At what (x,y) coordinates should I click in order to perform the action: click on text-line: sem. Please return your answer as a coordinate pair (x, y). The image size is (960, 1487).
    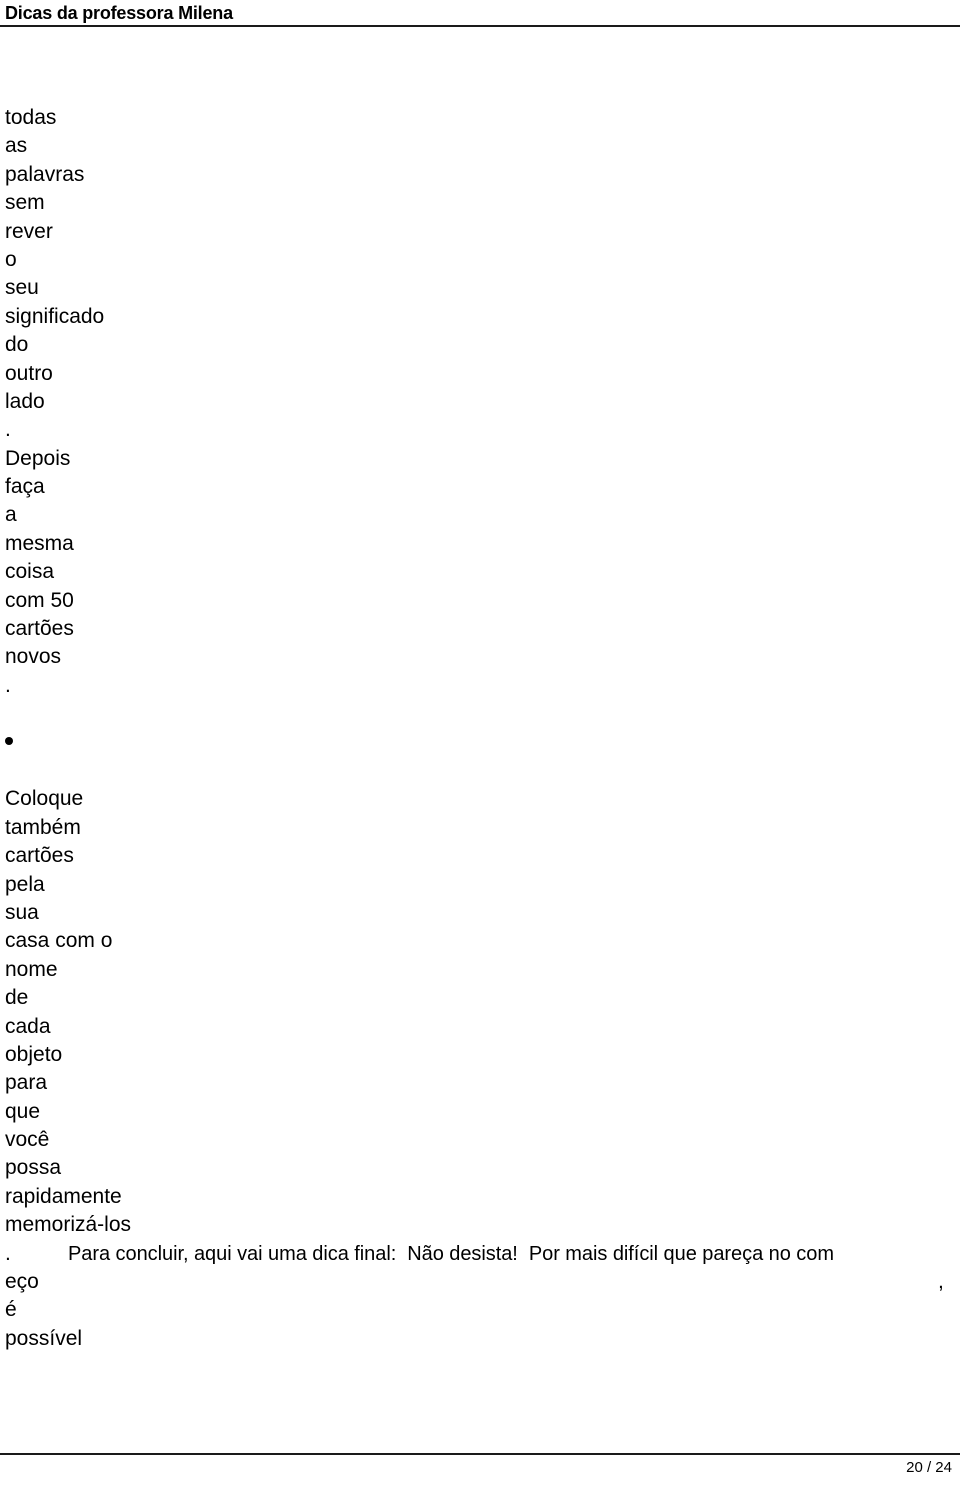
    Looking at the image, I should click on (25, 203).